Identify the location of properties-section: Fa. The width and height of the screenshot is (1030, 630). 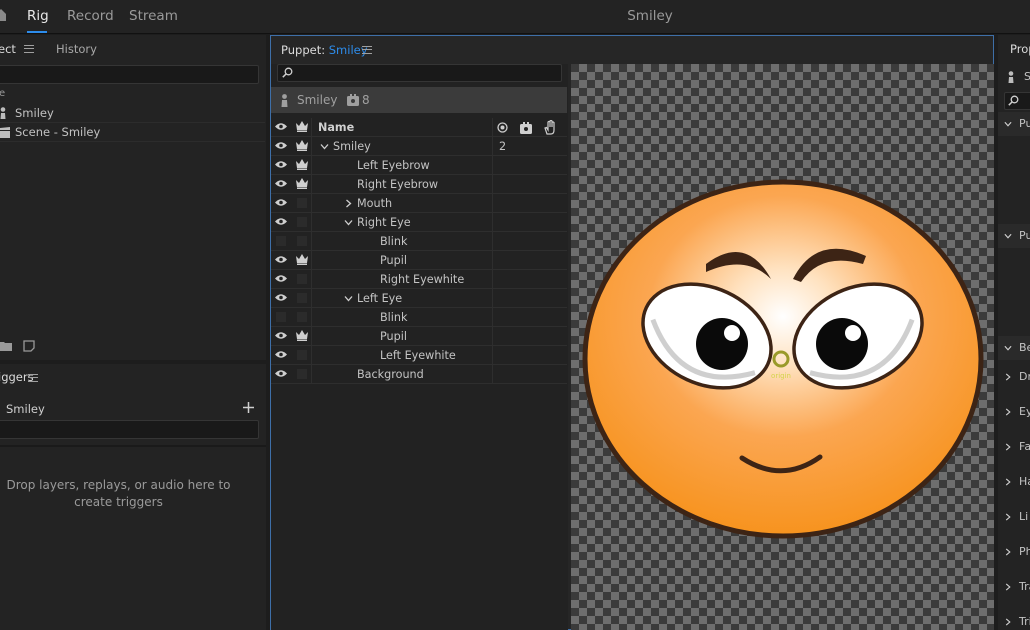
(1014, 447).